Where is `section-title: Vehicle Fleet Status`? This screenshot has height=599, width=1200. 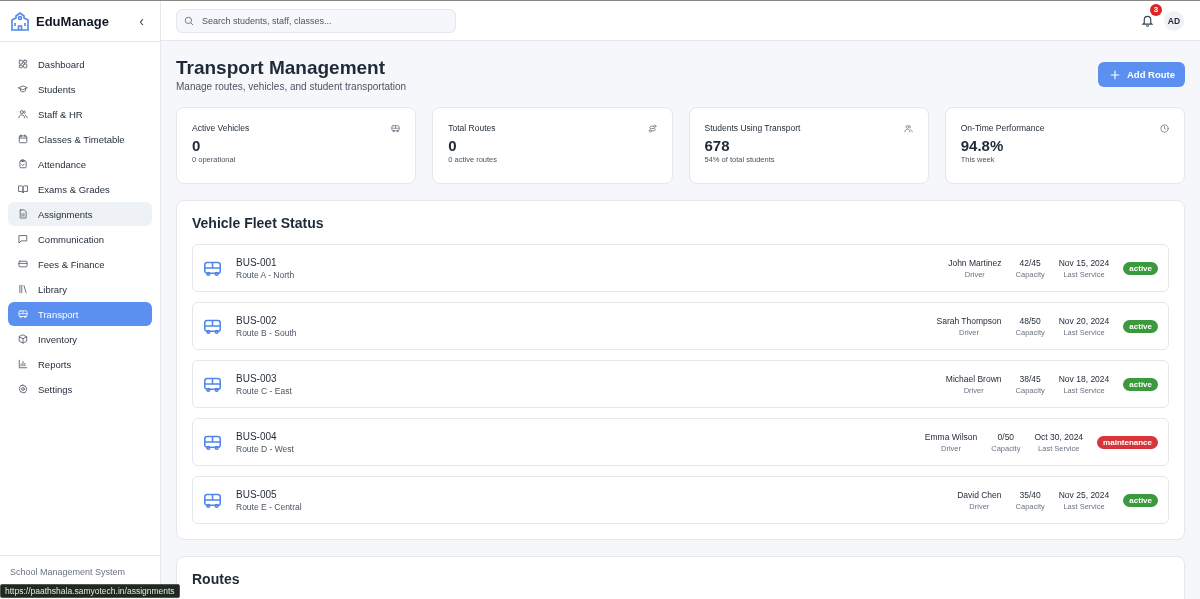
section-title: Vehicle Fleet Status is located at coordinates (258, 223).